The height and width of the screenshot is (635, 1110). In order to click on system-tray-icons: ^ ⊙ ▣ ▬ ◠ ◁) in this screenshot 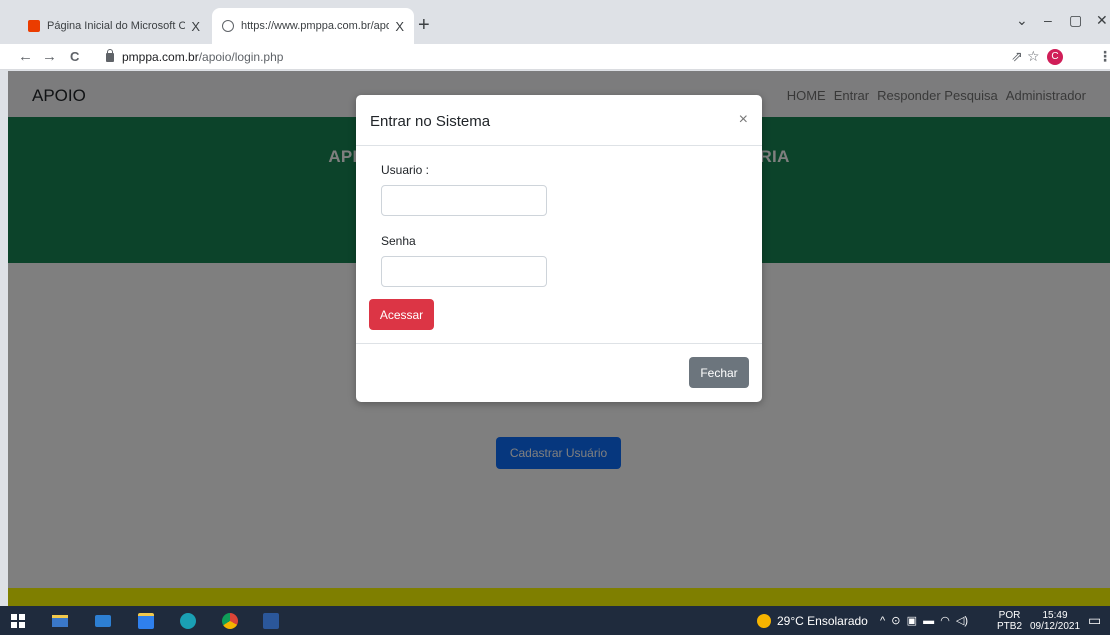, I will do `click(924, 620)`.